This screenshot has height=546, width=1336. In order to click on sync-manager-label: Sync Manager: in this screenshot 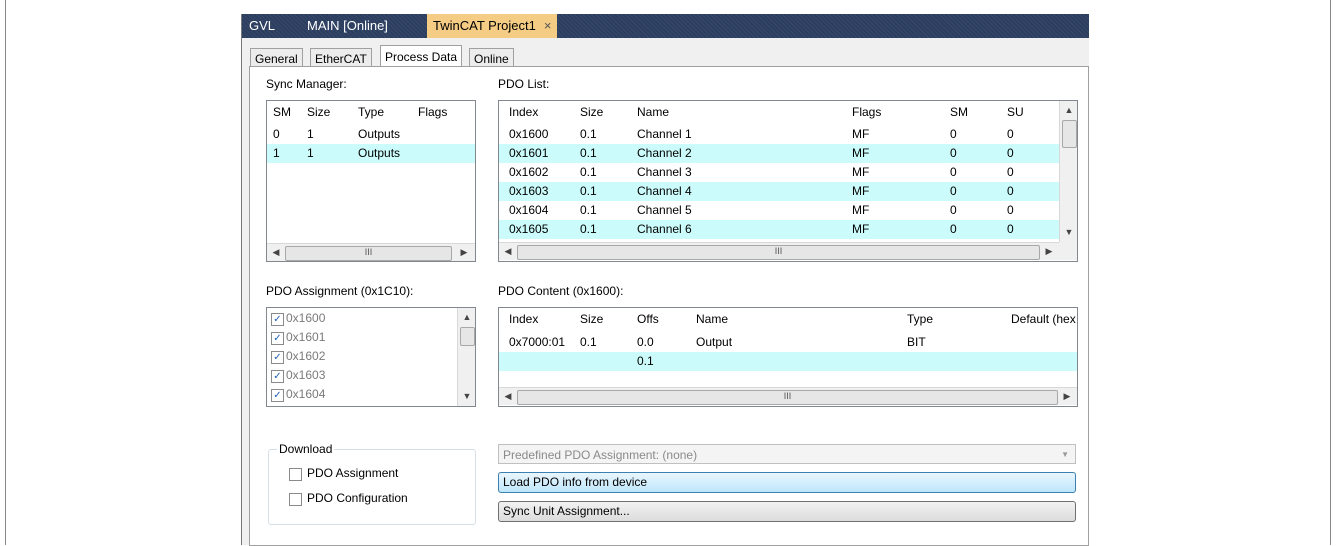, I will do `click(306, 84)`.